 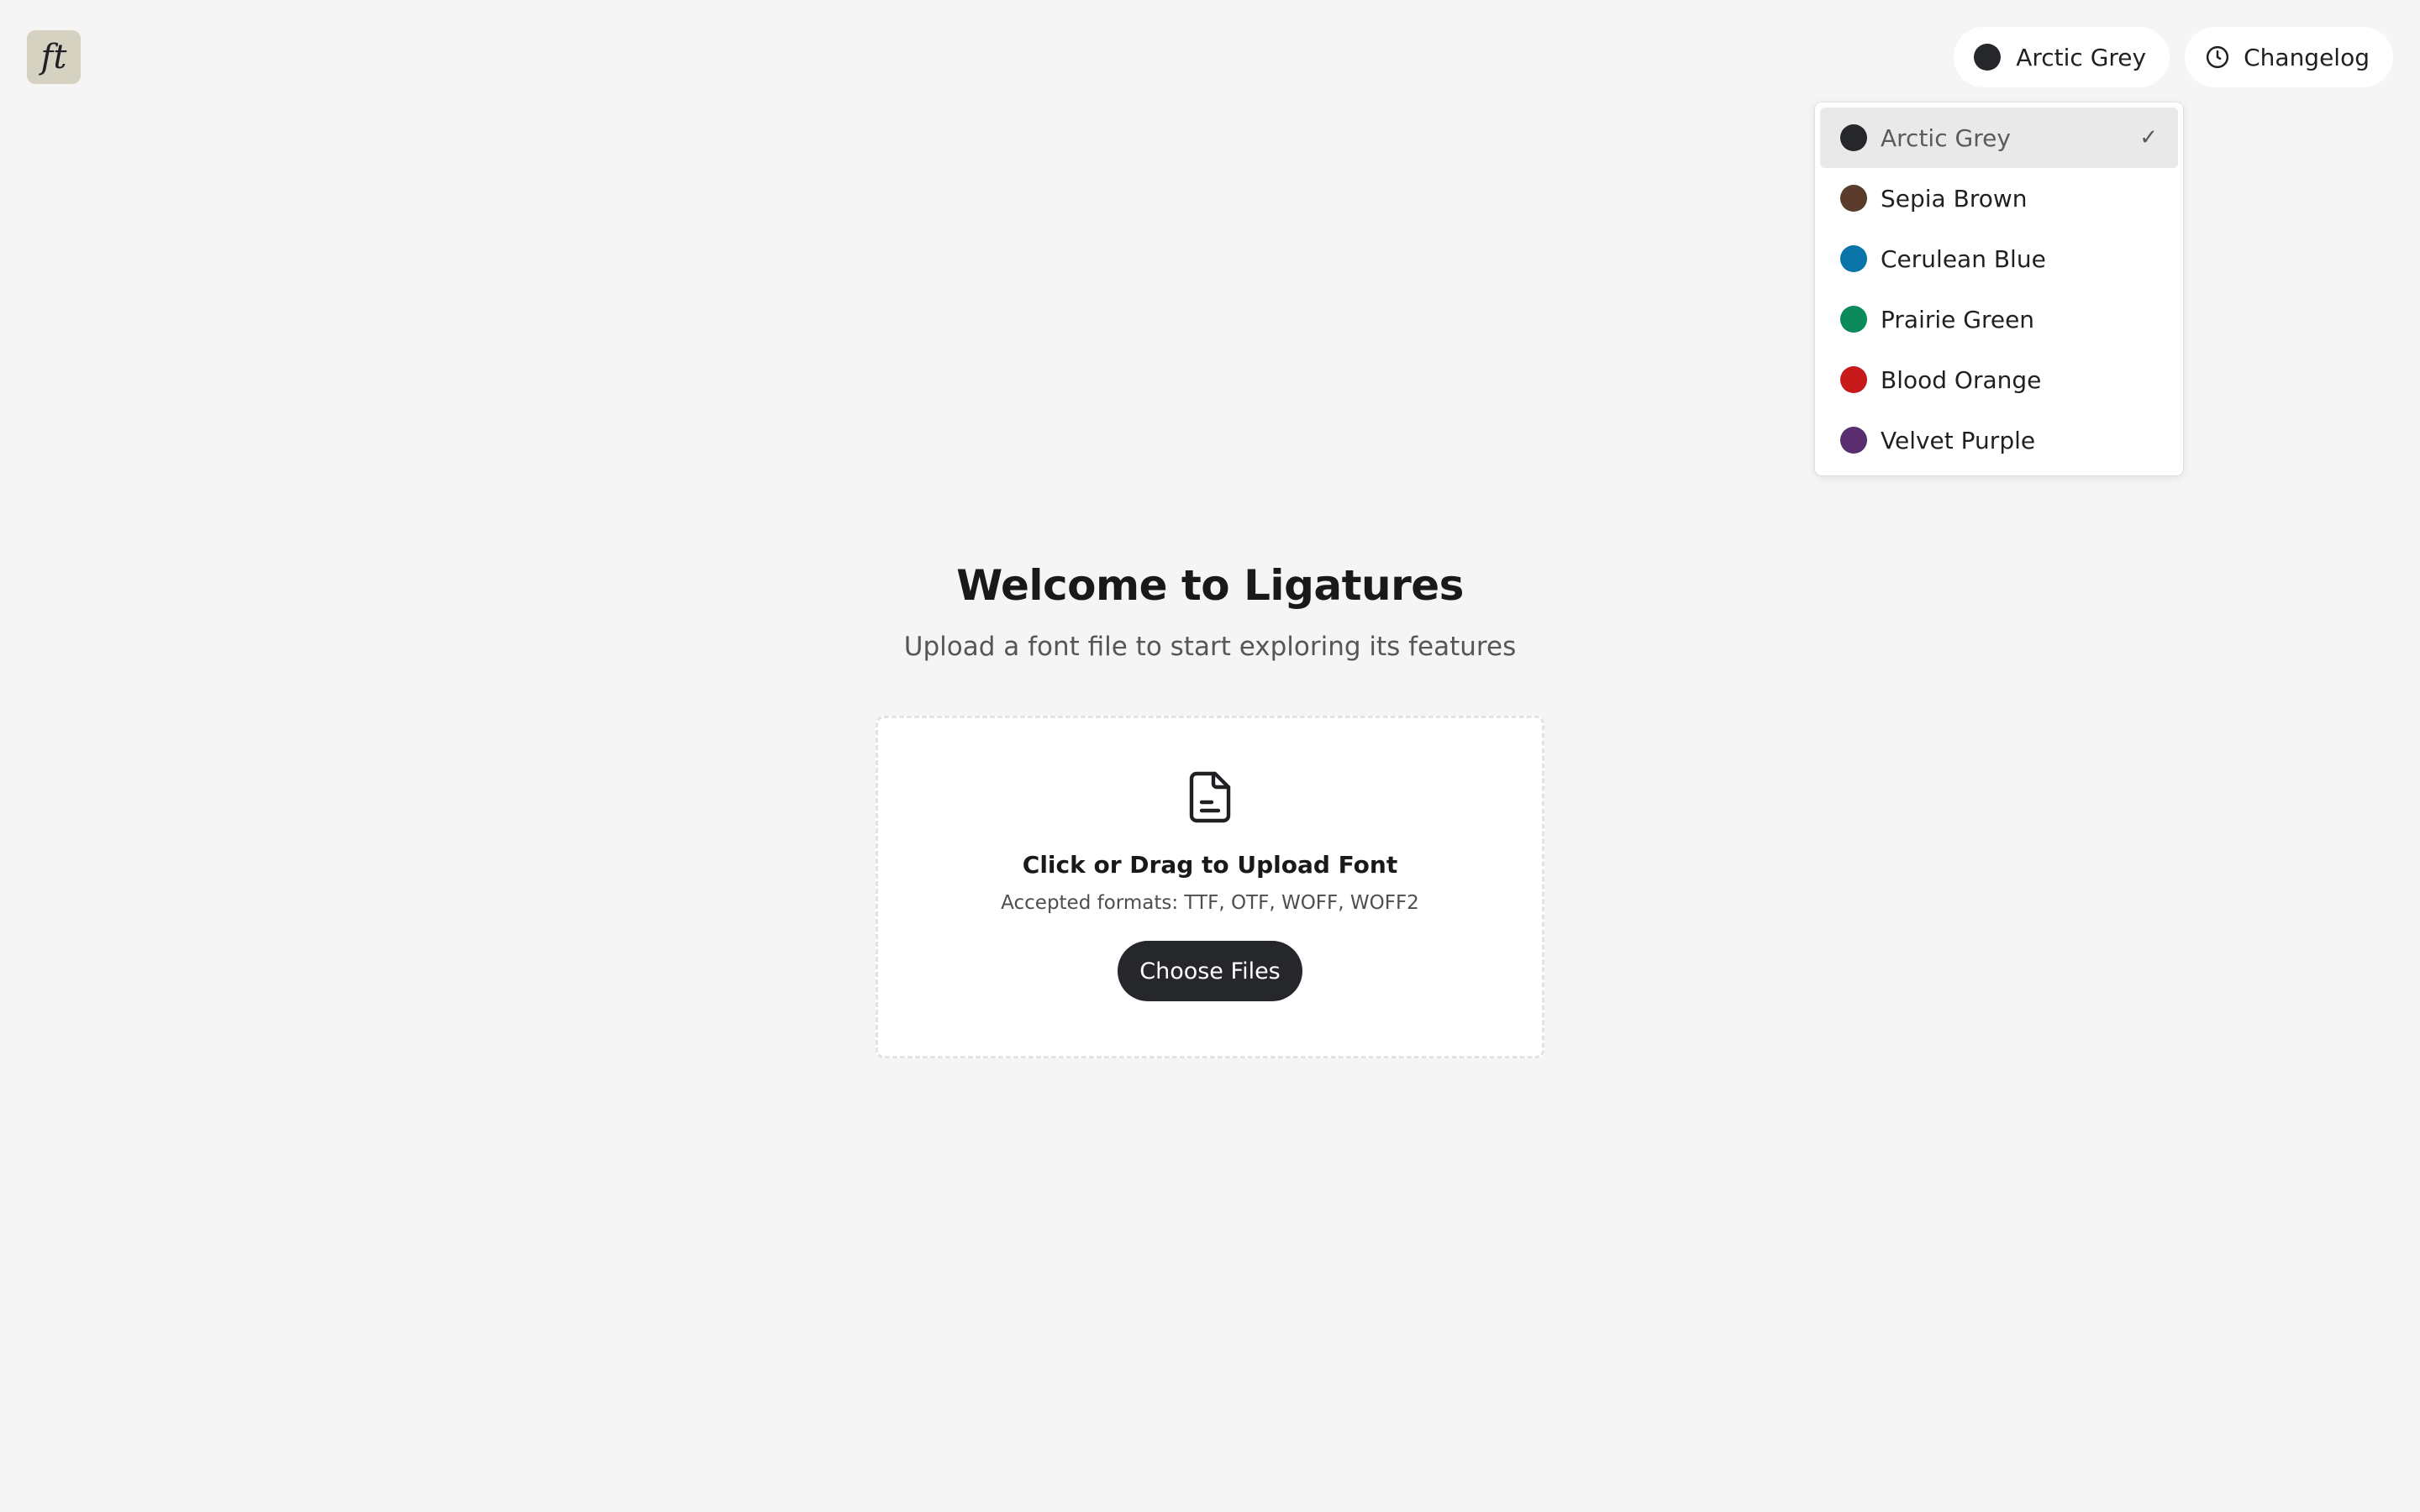 I want to click on choose-files-button: Choose Files, so click(x=1210, y=971).